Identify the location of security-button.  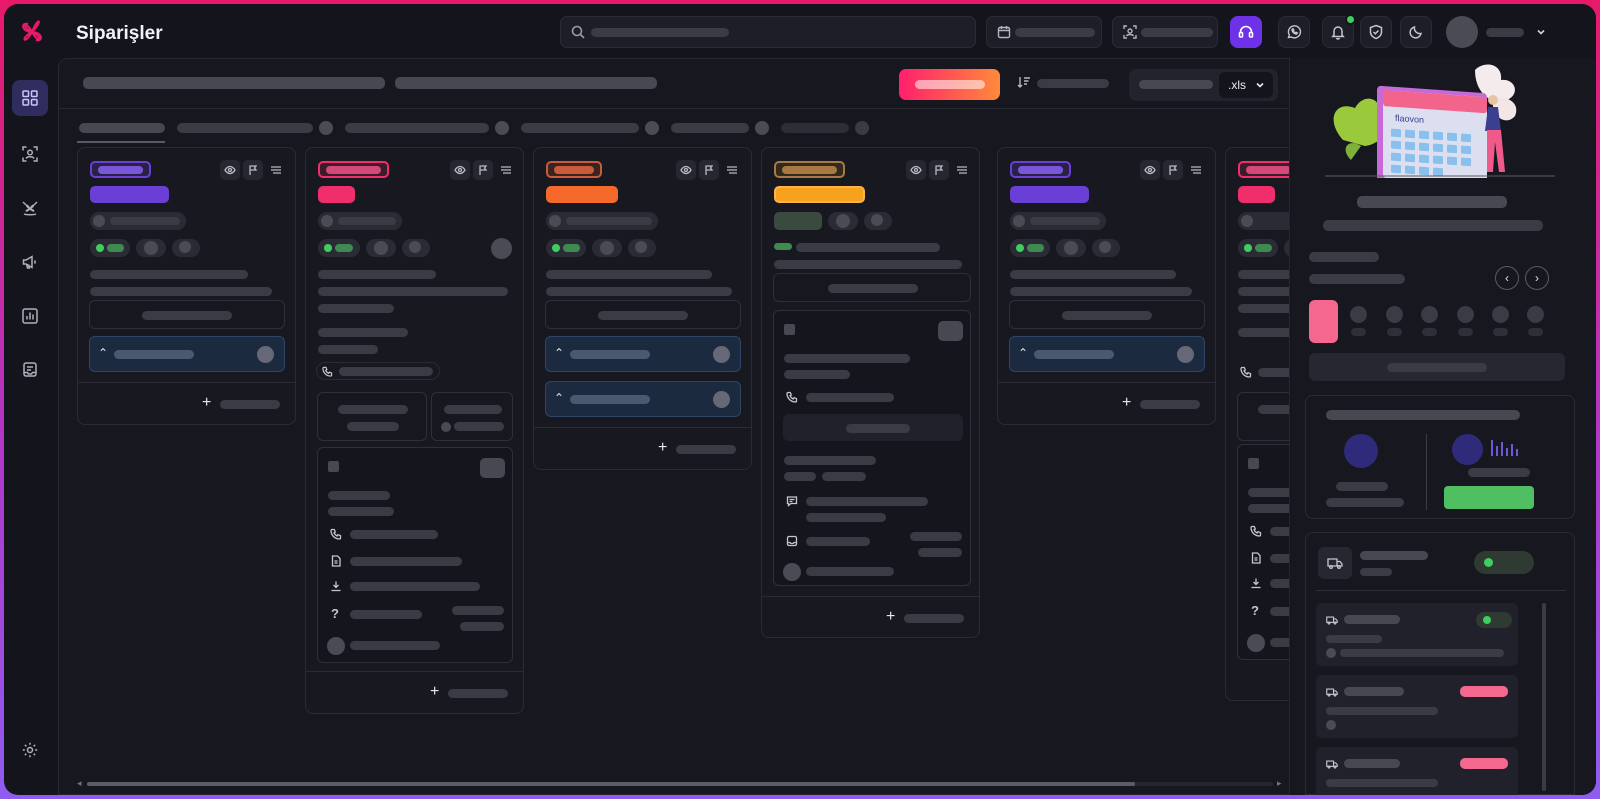
(1376, 32).